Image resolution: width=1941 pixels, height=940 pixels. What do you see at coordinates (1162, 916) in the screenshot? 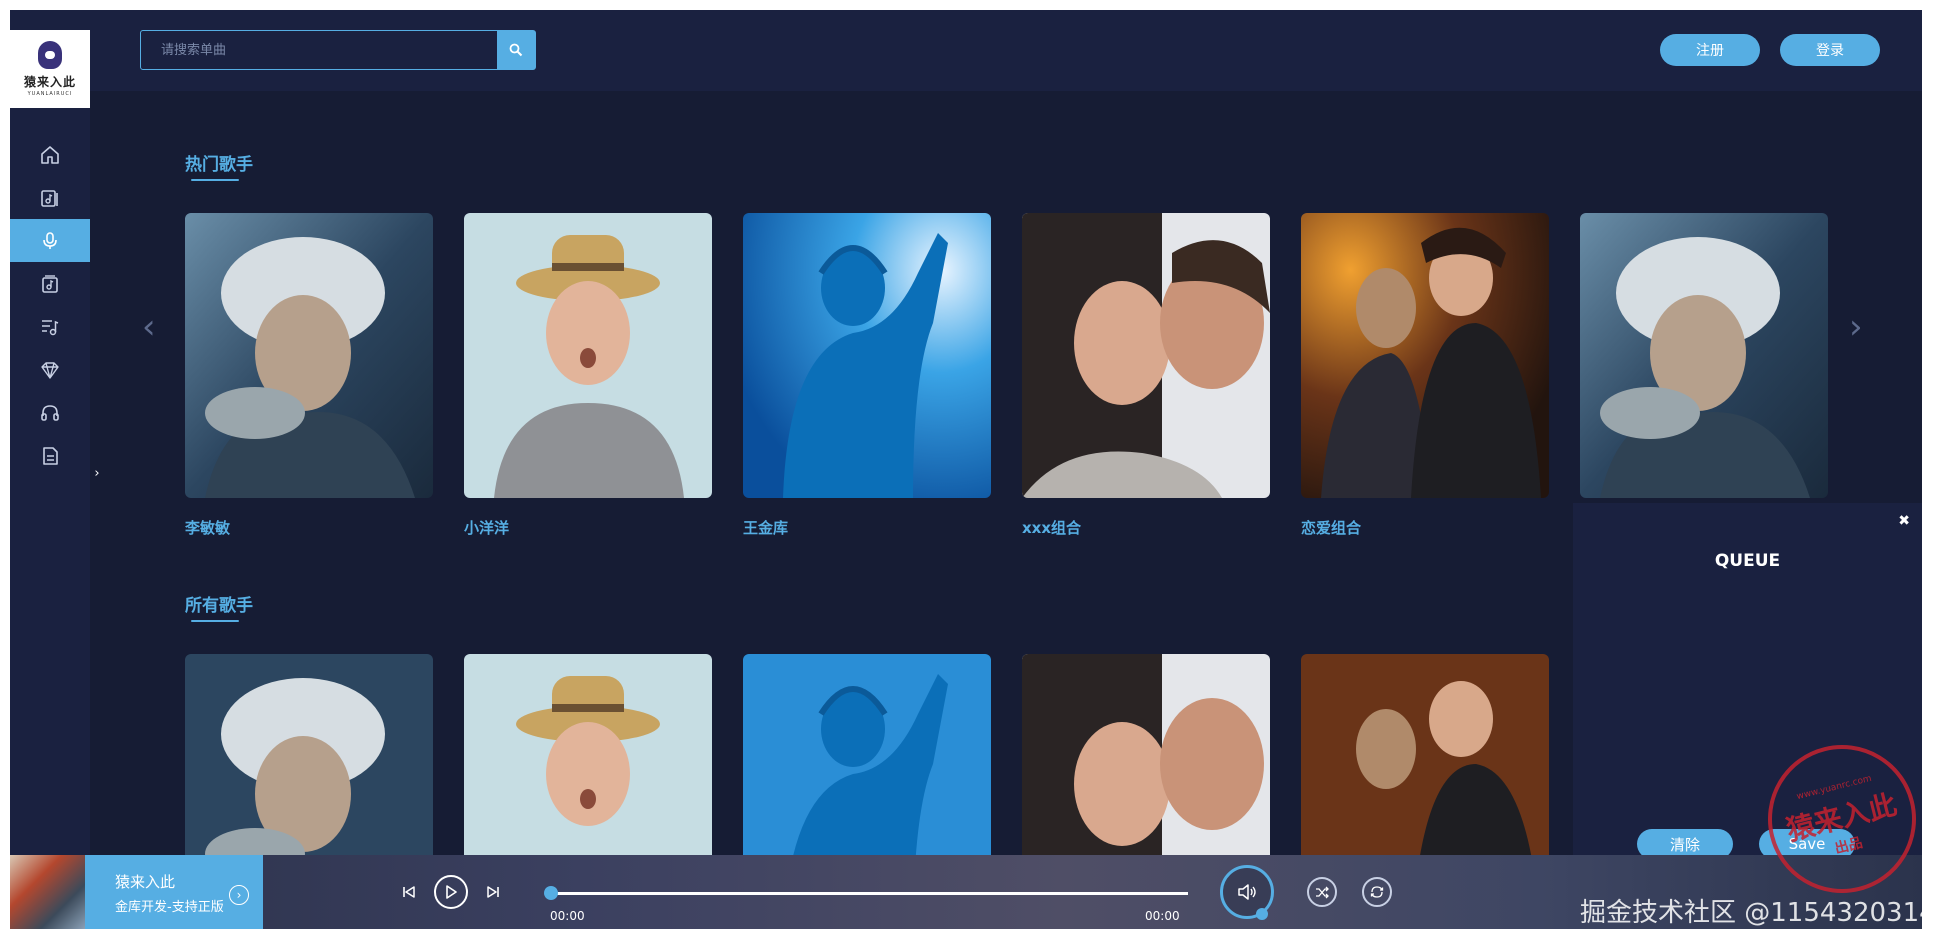
I see `total-time: 00:00` at bounding box center [1162, 916].